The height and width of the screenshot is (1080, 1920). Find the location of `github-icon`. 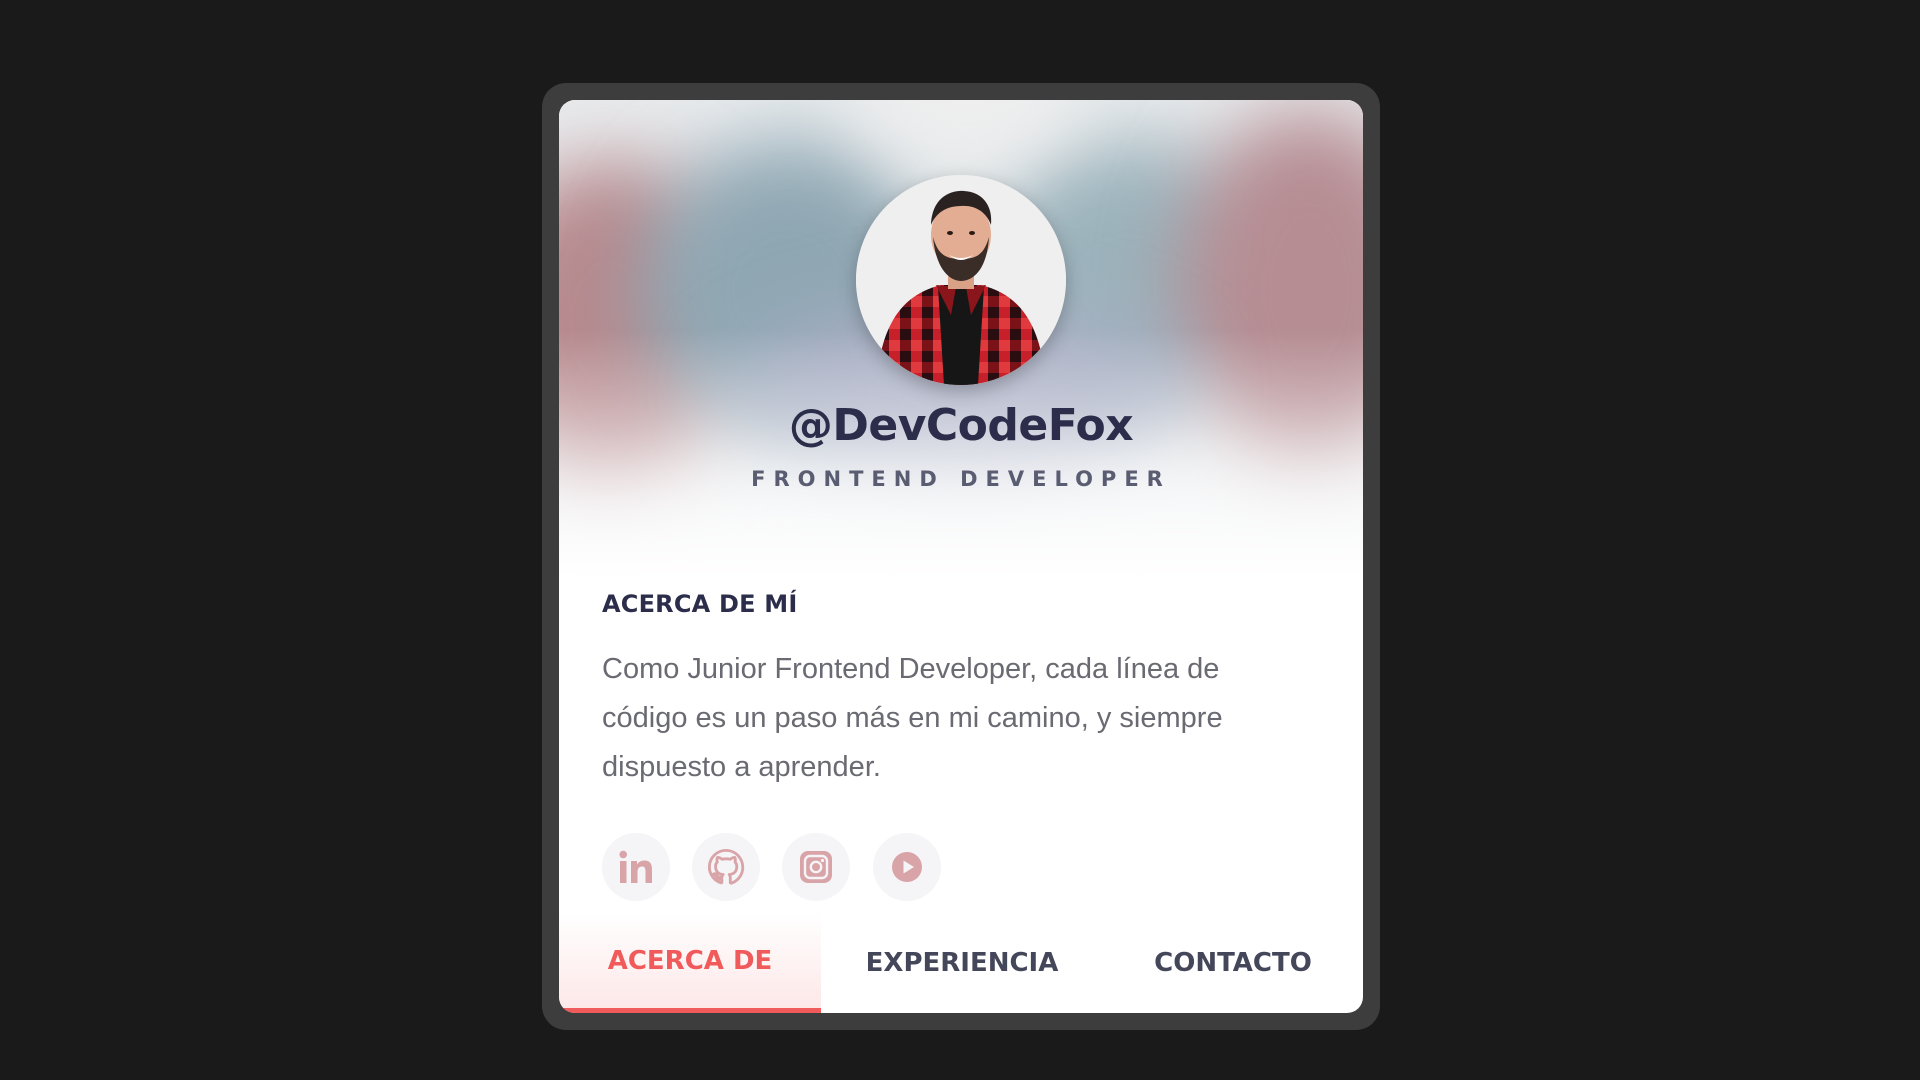

github-icon is located at coordinates (726, 866).